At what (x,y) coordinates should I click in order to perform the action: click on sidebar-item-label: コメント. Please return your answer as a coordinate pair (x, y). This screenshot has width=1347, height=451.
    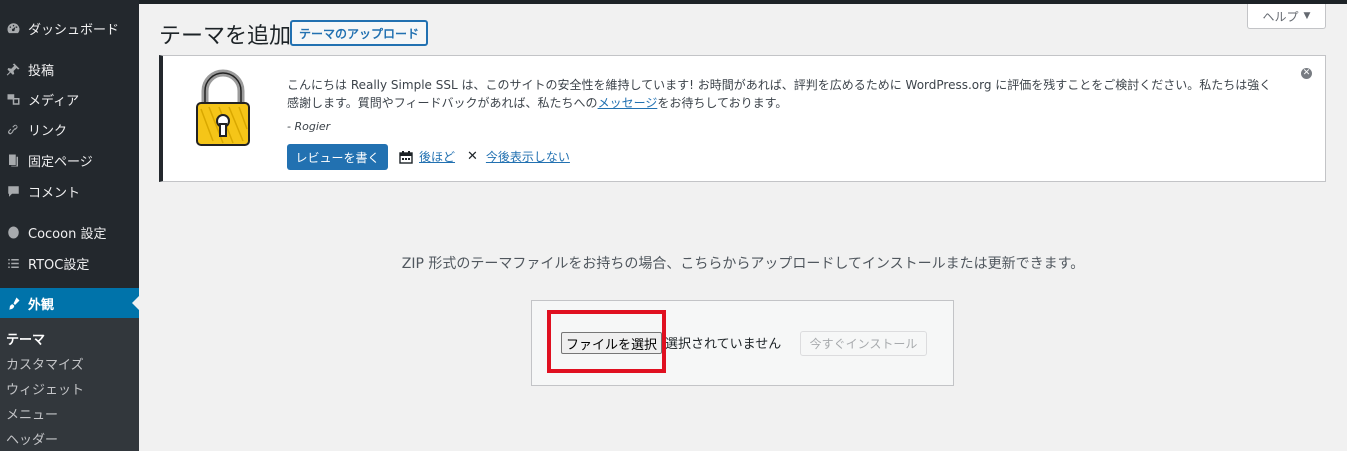
    Looking at the image, I should click on (54, 193).